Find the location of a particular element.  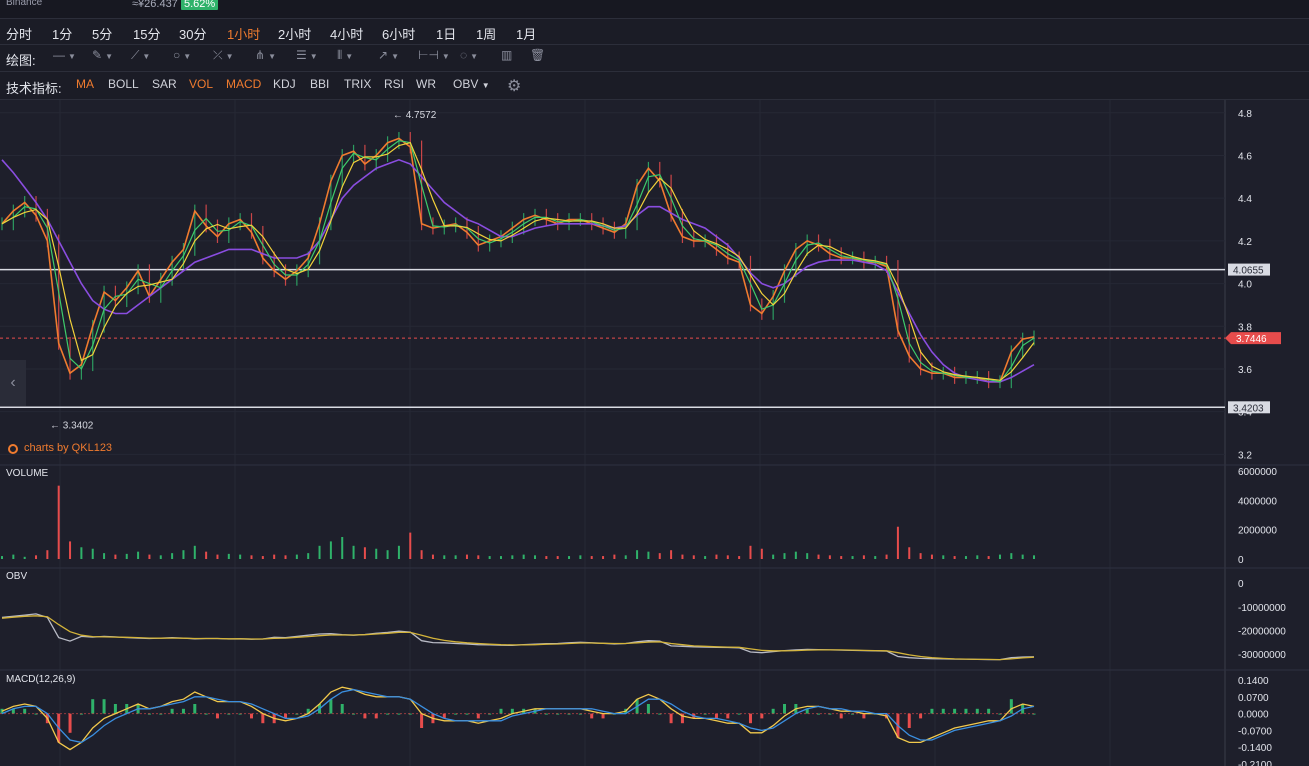

ray-tool-icon: ⟋ ▼ is located at coordinates (140, 57).